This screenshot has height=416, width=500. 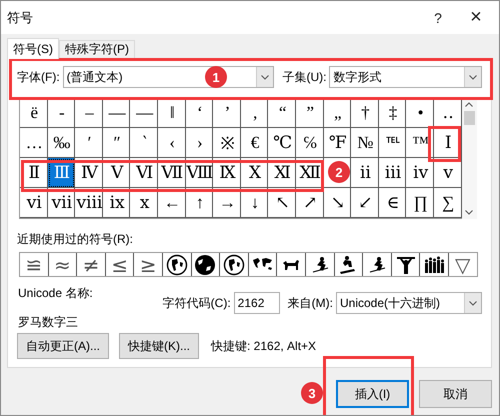 I want to click on recent-symbol: ▽, so click(x=462, y=264).